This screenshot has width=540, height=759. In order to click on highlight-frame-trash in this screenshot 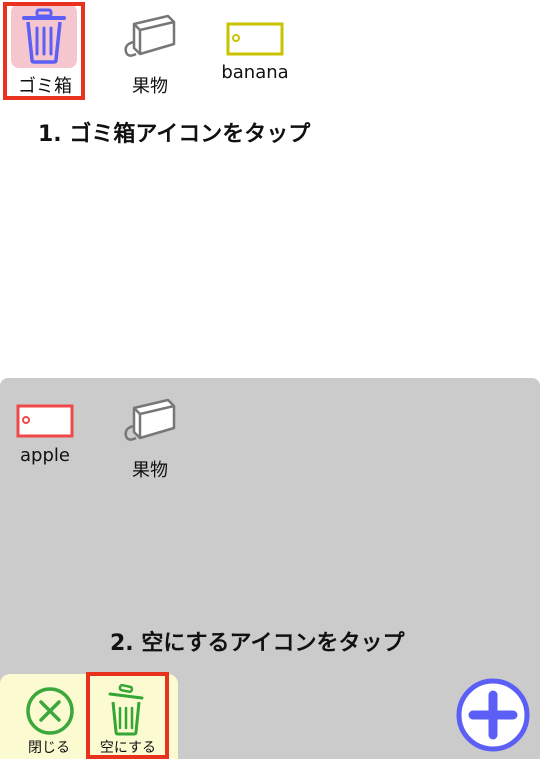, I will do `click(44, 51)`.